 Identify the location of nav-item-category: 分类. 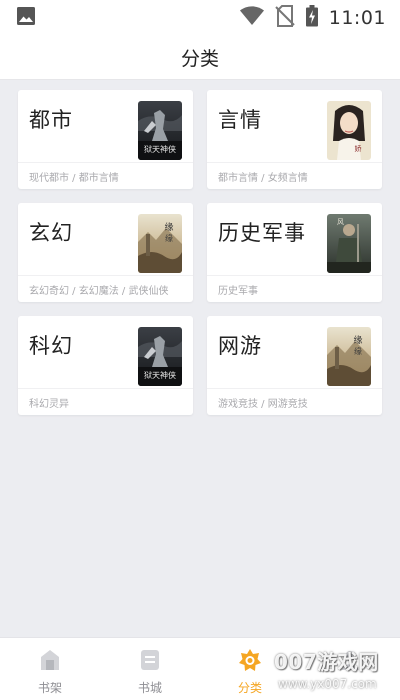
(250, 669).